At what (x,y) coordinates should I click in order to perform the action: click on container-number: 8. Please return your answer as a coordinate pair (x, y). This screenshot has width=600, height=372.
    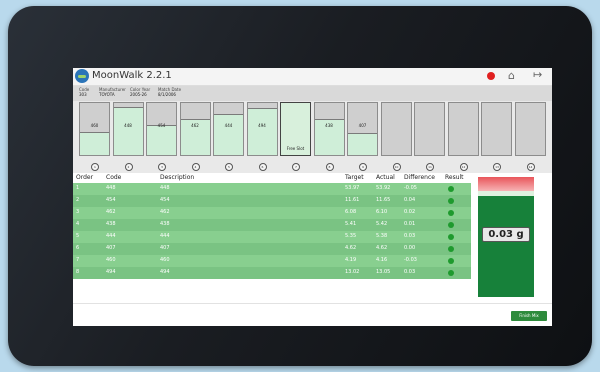
    Looking at the image, I should click on (329, 167).